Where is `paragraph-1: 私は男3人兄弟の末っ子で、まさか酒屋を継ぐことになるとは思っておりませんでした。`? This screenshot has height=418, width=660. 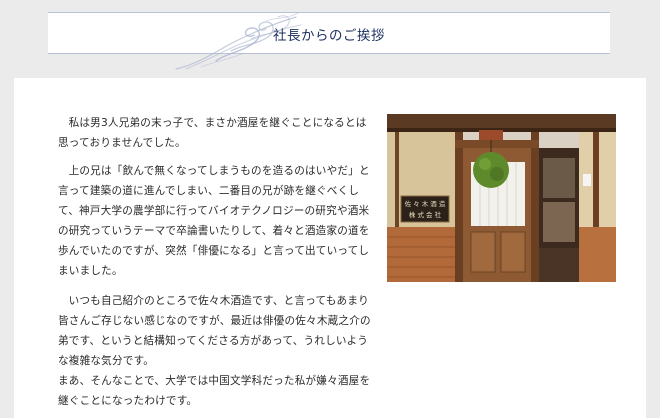 paragraph-1: 私は男3人兄弟の末っ子で、まさか酒屋を継ぐことになるとは思っておりませんでした。 is located at coordinates (212, 133).